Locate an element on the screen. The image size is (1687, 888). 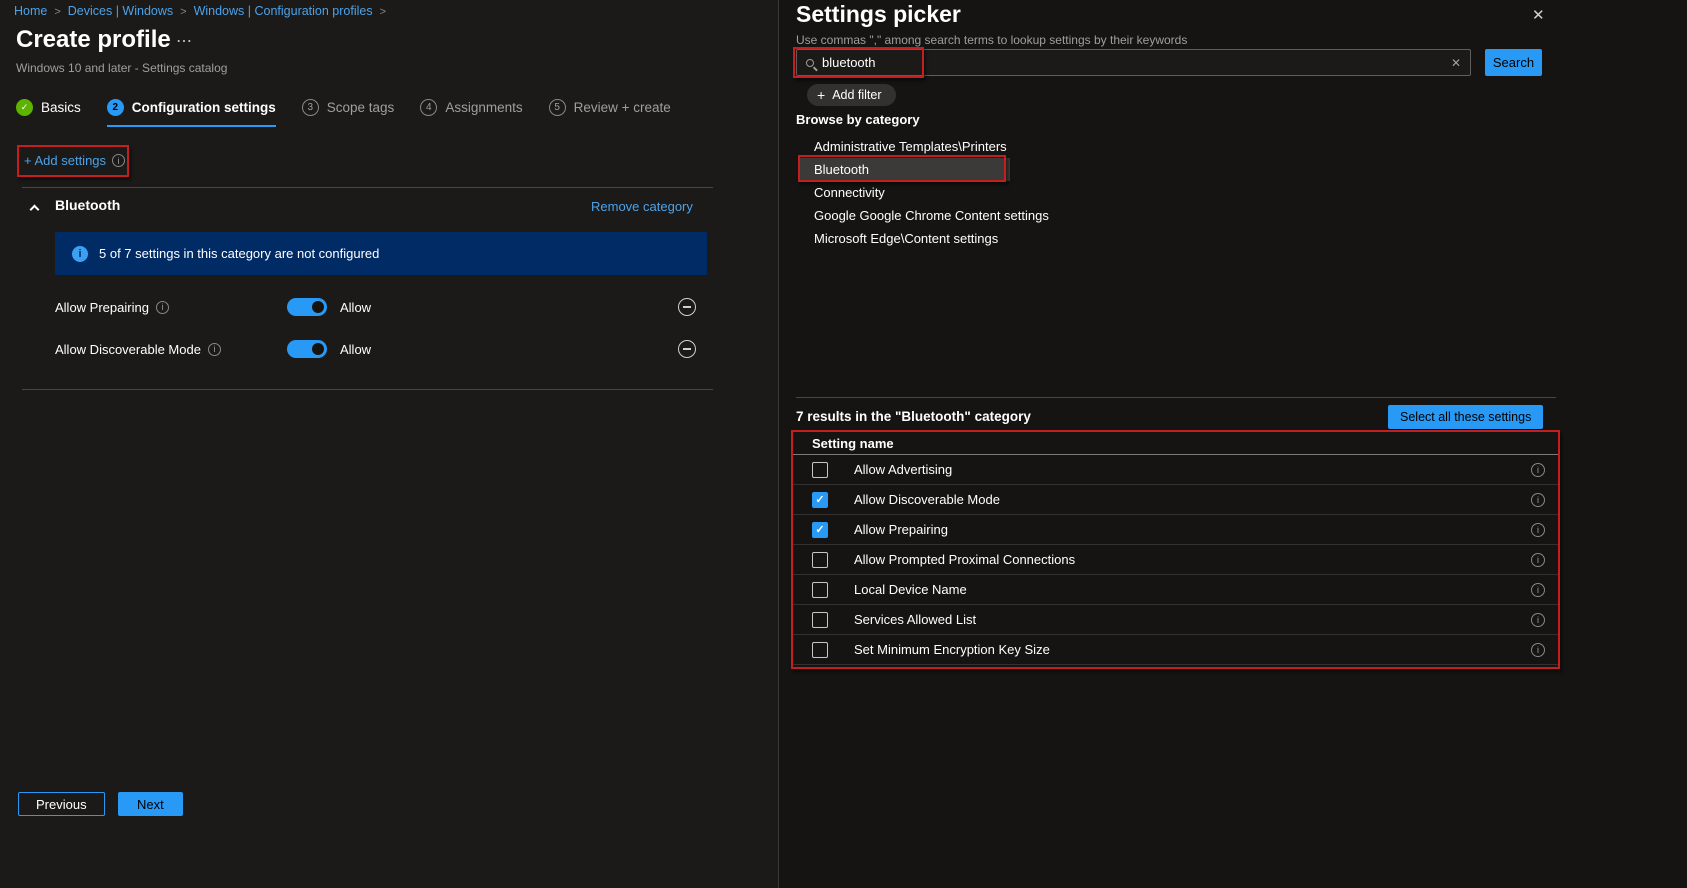
select-all-settings-button: Select all these settings is located at coordinates (1466, 417).